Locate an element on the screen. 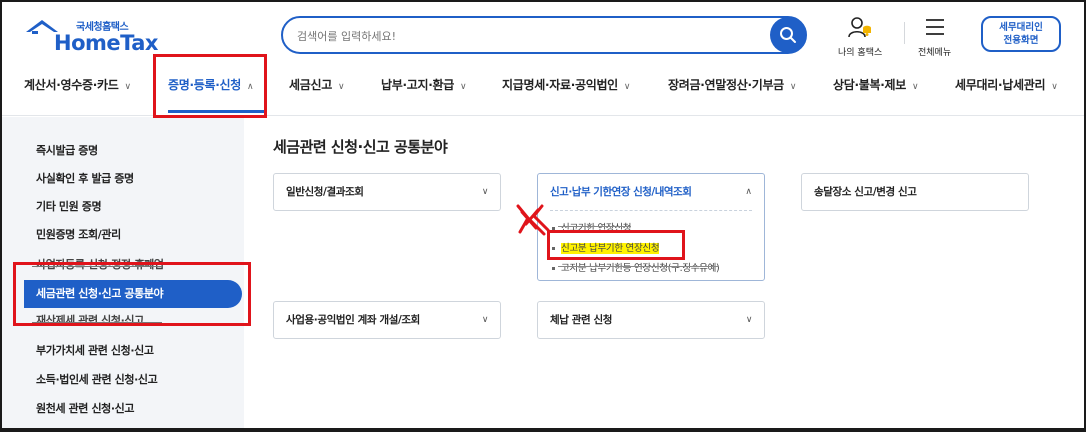 This screenshot has width=1086, height=432. gnb-item-certificate: 증명·등록·신청 ∧ is located at coordinates (211, 87).